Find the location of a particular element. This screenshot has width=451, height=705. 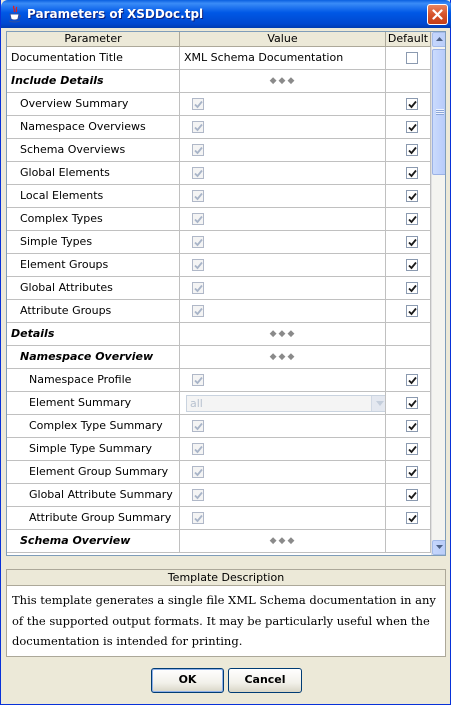

table-row: Global Attributes is located at coordinates (219, 288).